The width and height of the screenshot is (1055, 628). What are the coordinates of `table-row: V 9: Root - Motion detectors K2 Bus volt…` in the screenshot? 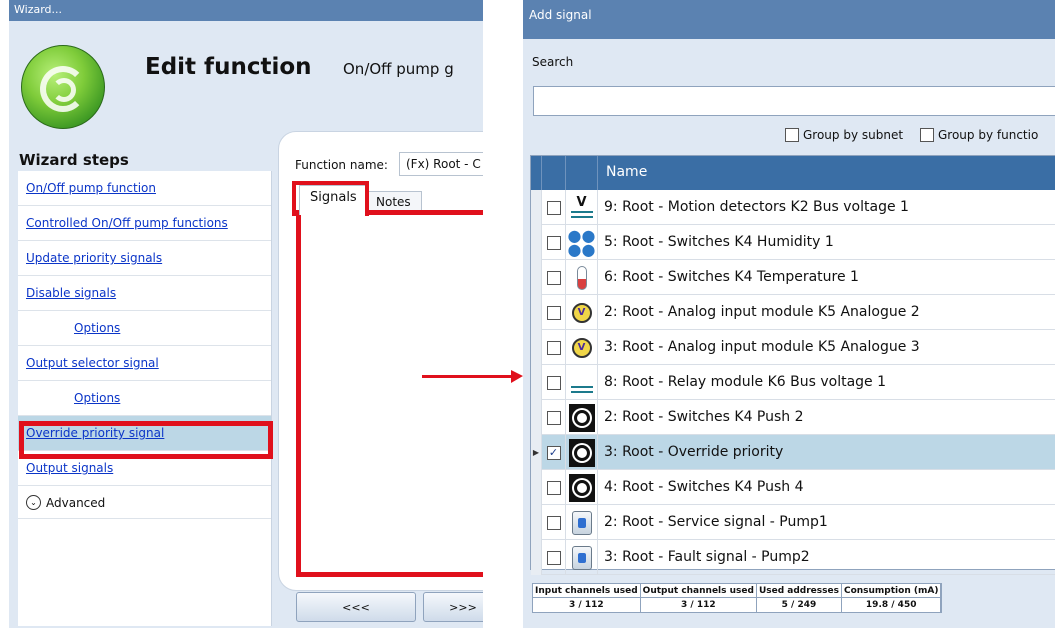 It's located at (793, 207).